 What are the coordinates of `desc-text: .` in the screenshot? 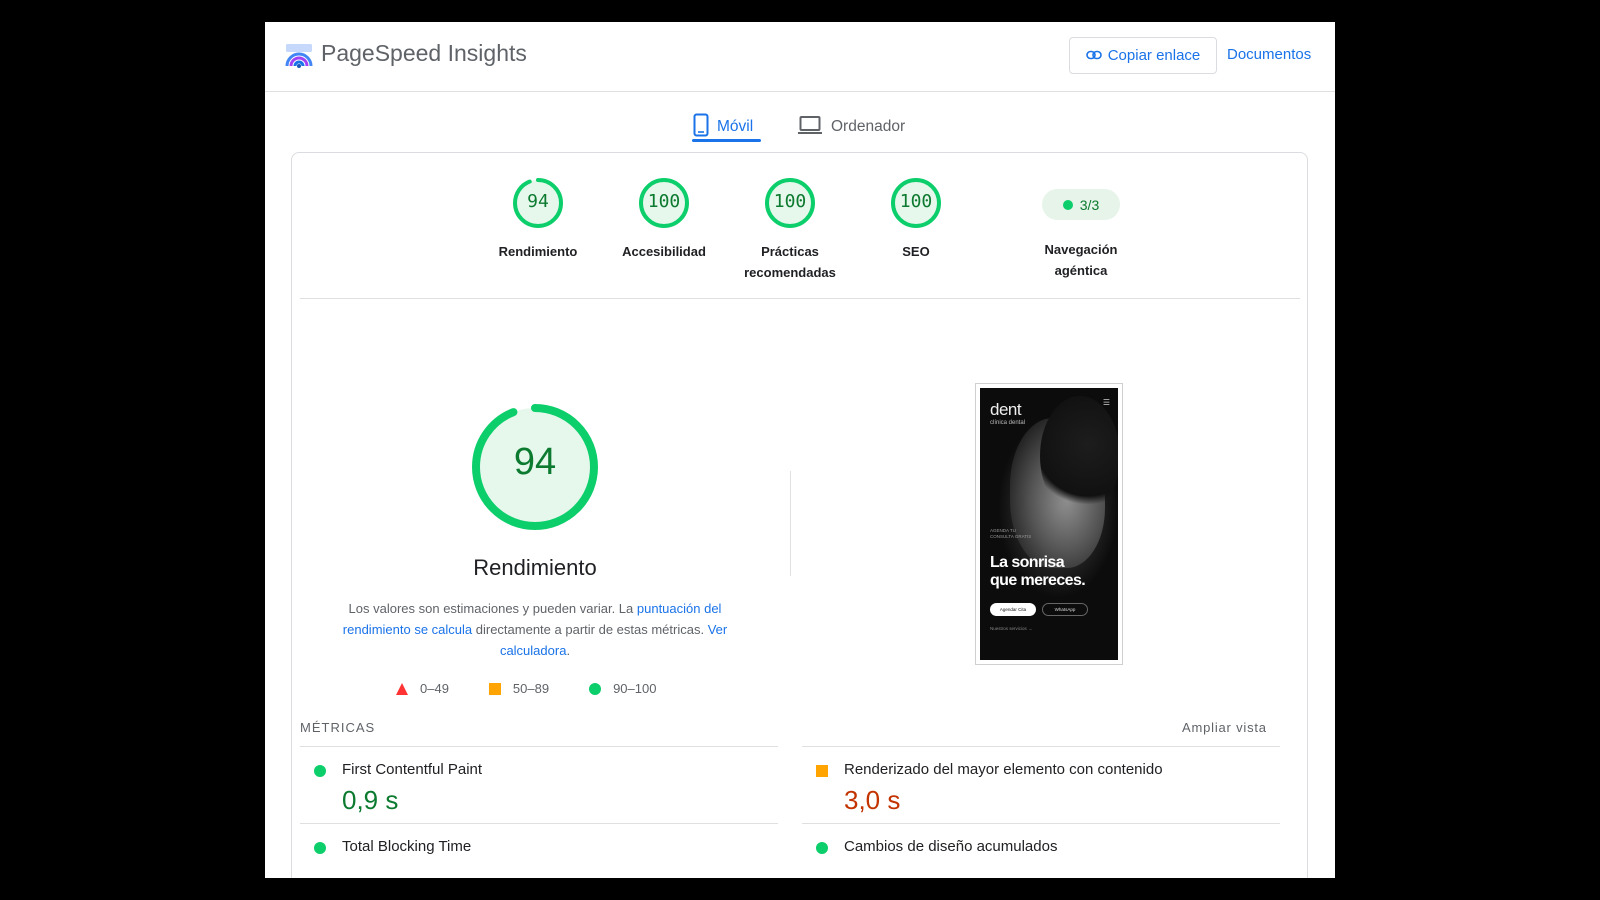 It's located at (568, 650).